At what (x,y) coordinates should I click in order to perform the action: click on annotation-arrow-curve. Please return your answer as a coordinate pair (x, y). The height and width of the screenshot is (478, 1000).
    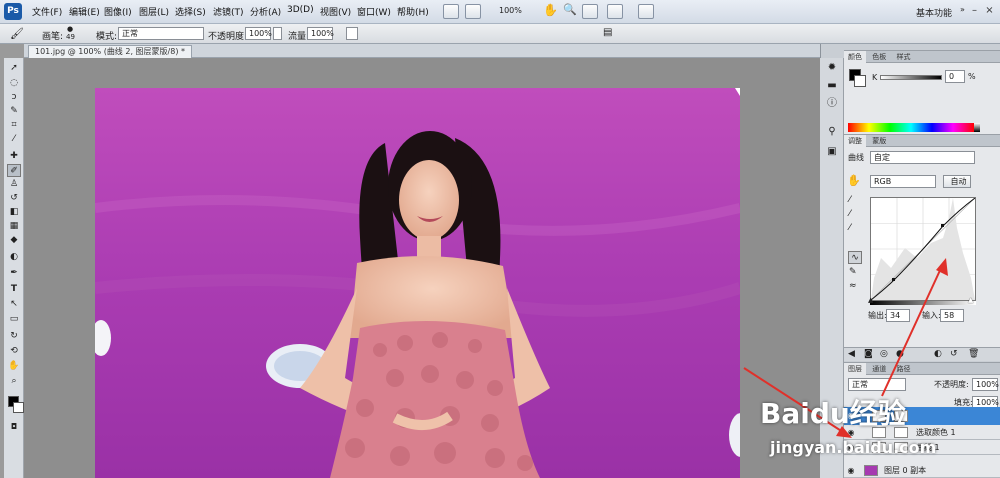
    Looking at the image, I should click on (912, 331).